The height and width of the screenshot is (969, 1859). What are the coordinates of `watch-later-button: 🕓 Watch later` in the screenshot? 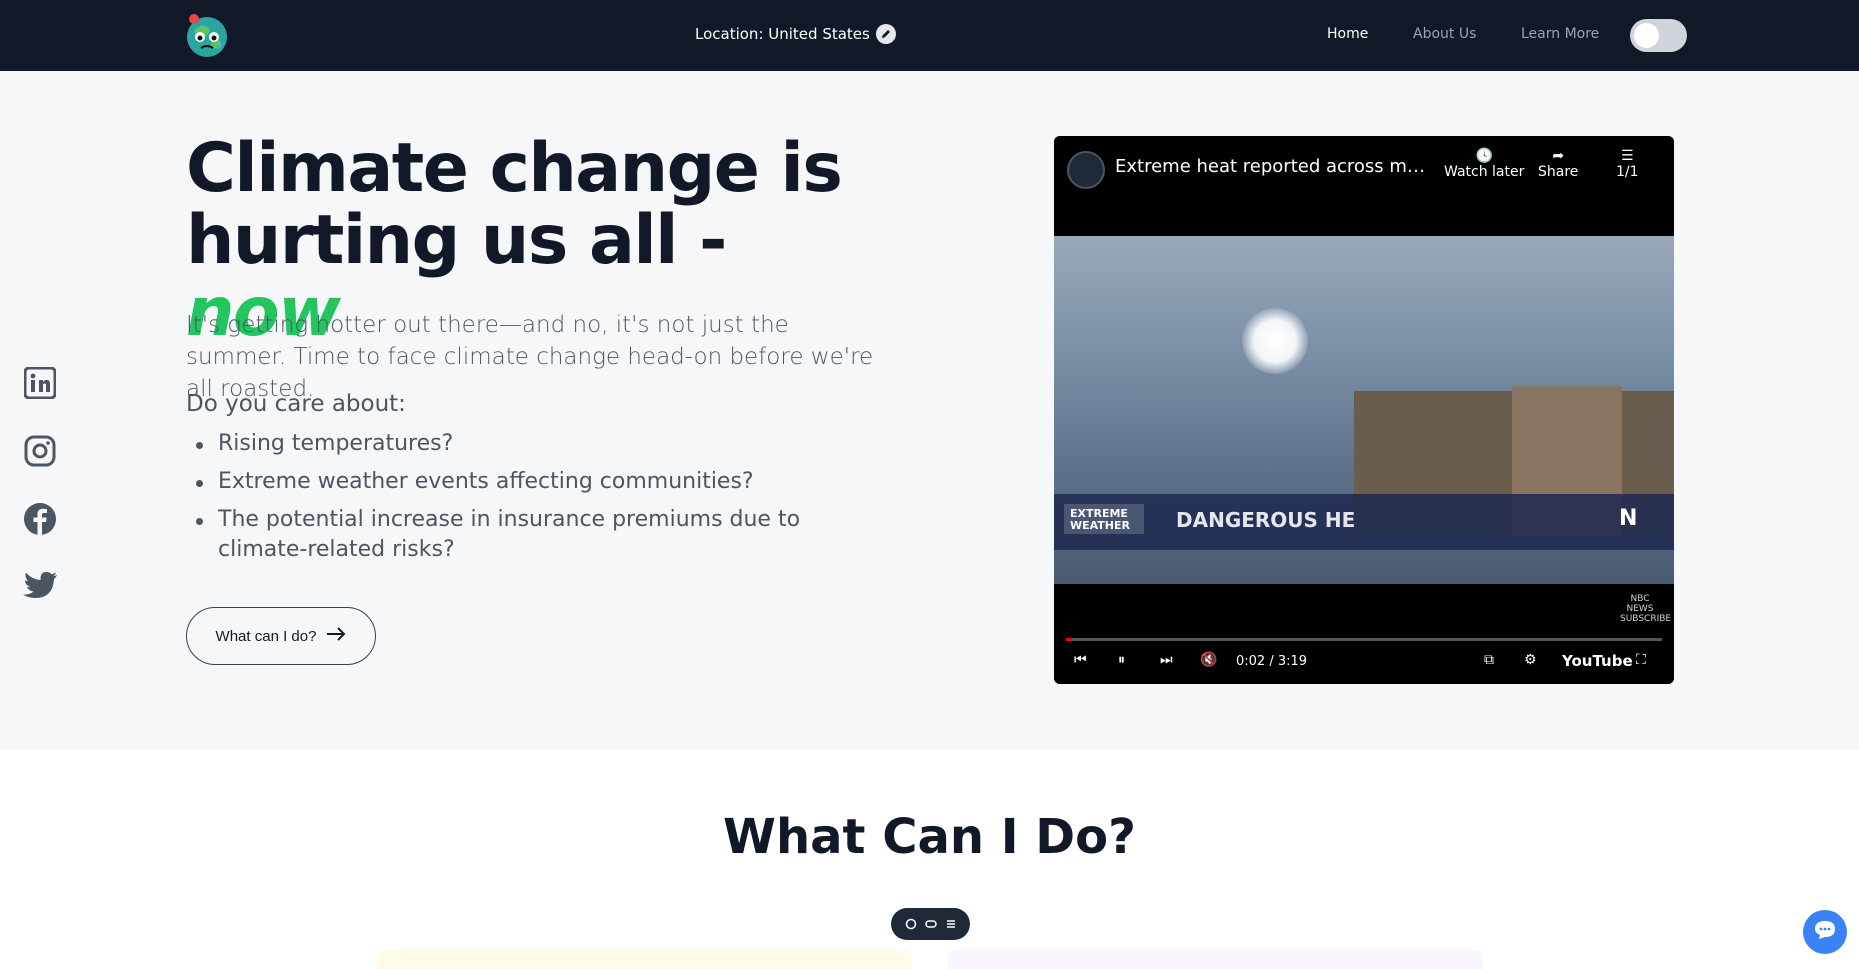 It's located at (1484, 164).